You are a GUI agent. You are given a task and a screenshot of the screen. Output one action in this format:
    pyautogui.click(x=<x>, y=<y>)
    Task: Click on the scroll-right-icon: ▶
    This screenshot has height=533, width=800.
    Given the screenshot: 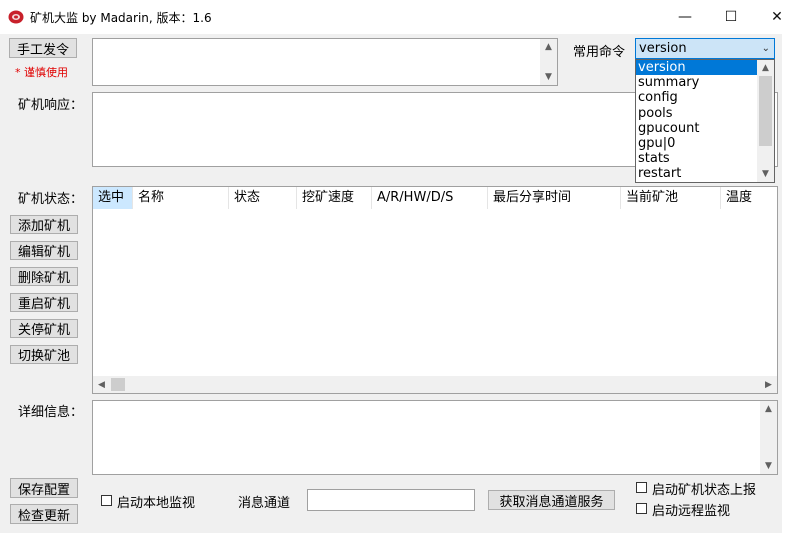 What is the action you would take?
    pyautogui.click(x=768, y=384)
    